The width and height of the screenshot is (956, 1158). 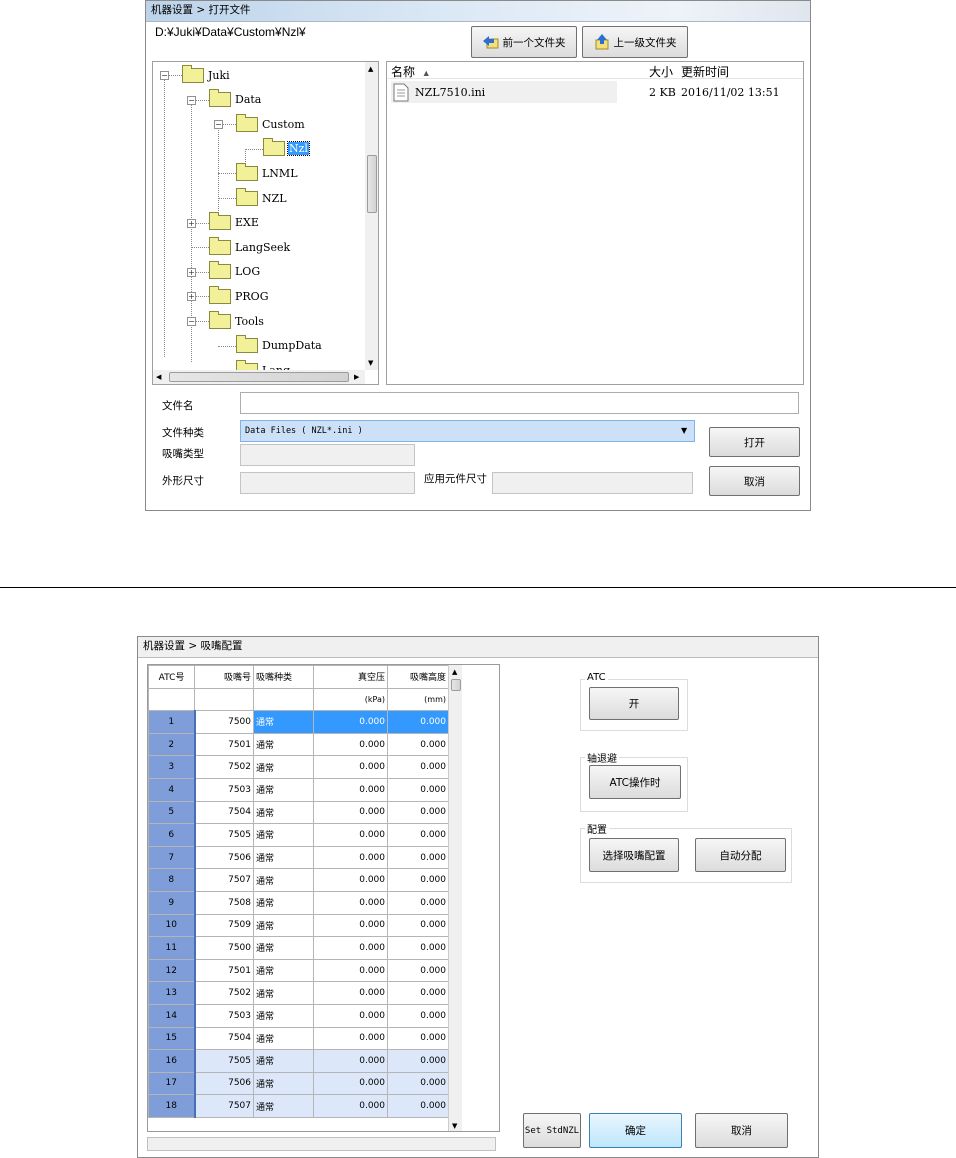 I want to click on tree-item-tools: Tools, so click(x=237, y=319).